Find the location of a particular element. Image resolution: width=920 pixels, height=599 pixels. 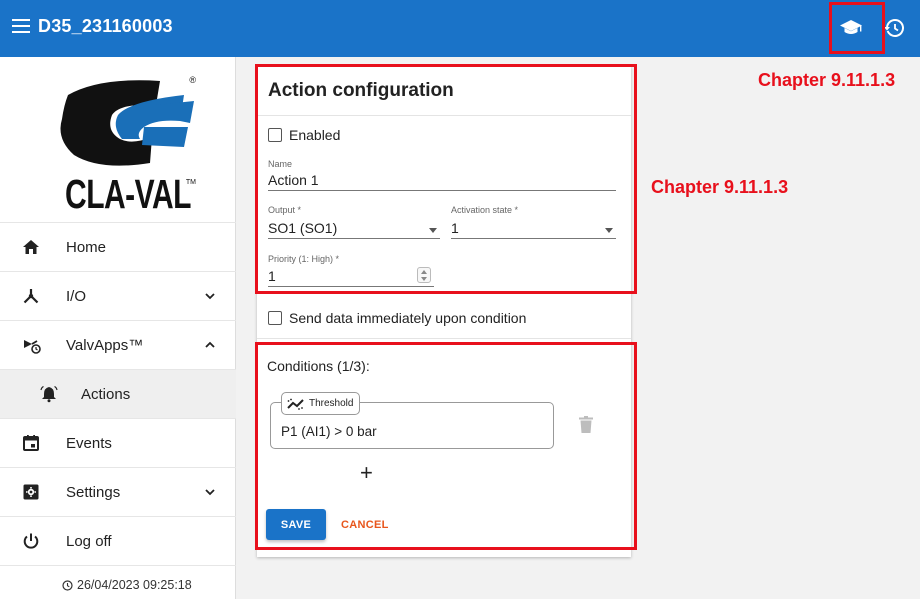

cla-val-logo: ® CLA-VAL TM is located at coordinates (128, 146).